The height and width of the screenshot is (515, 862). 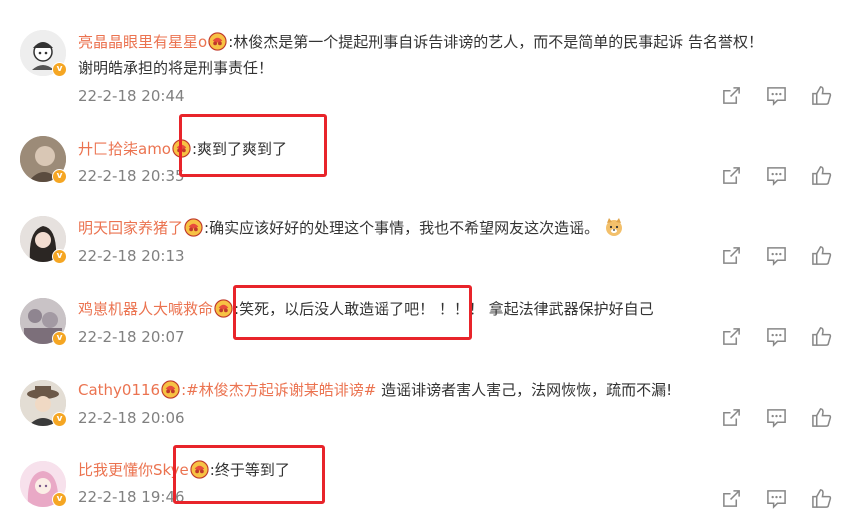 What do you see at coordinates (131, 96) in the screenshot?
I see `timestamp: 22-2-18 20:44` at bounding box center [131, 96].